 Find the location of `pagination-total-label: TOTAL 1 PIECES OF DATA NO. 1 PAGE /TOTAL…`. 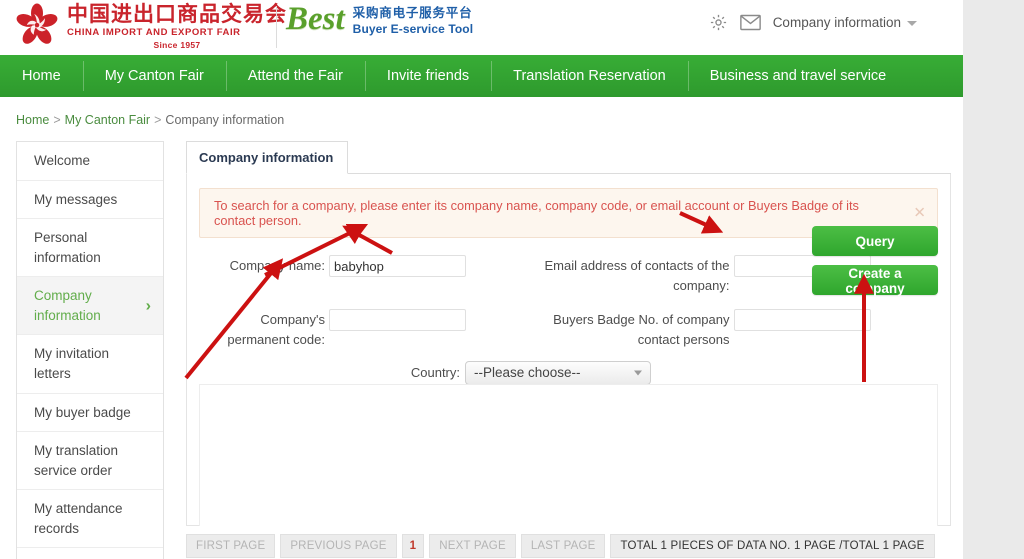

pagination-total-label: TOTAL 1 PIECES OF DATA NO. 1 PAGE /TOTAL… is located at coordinates (772, 546).